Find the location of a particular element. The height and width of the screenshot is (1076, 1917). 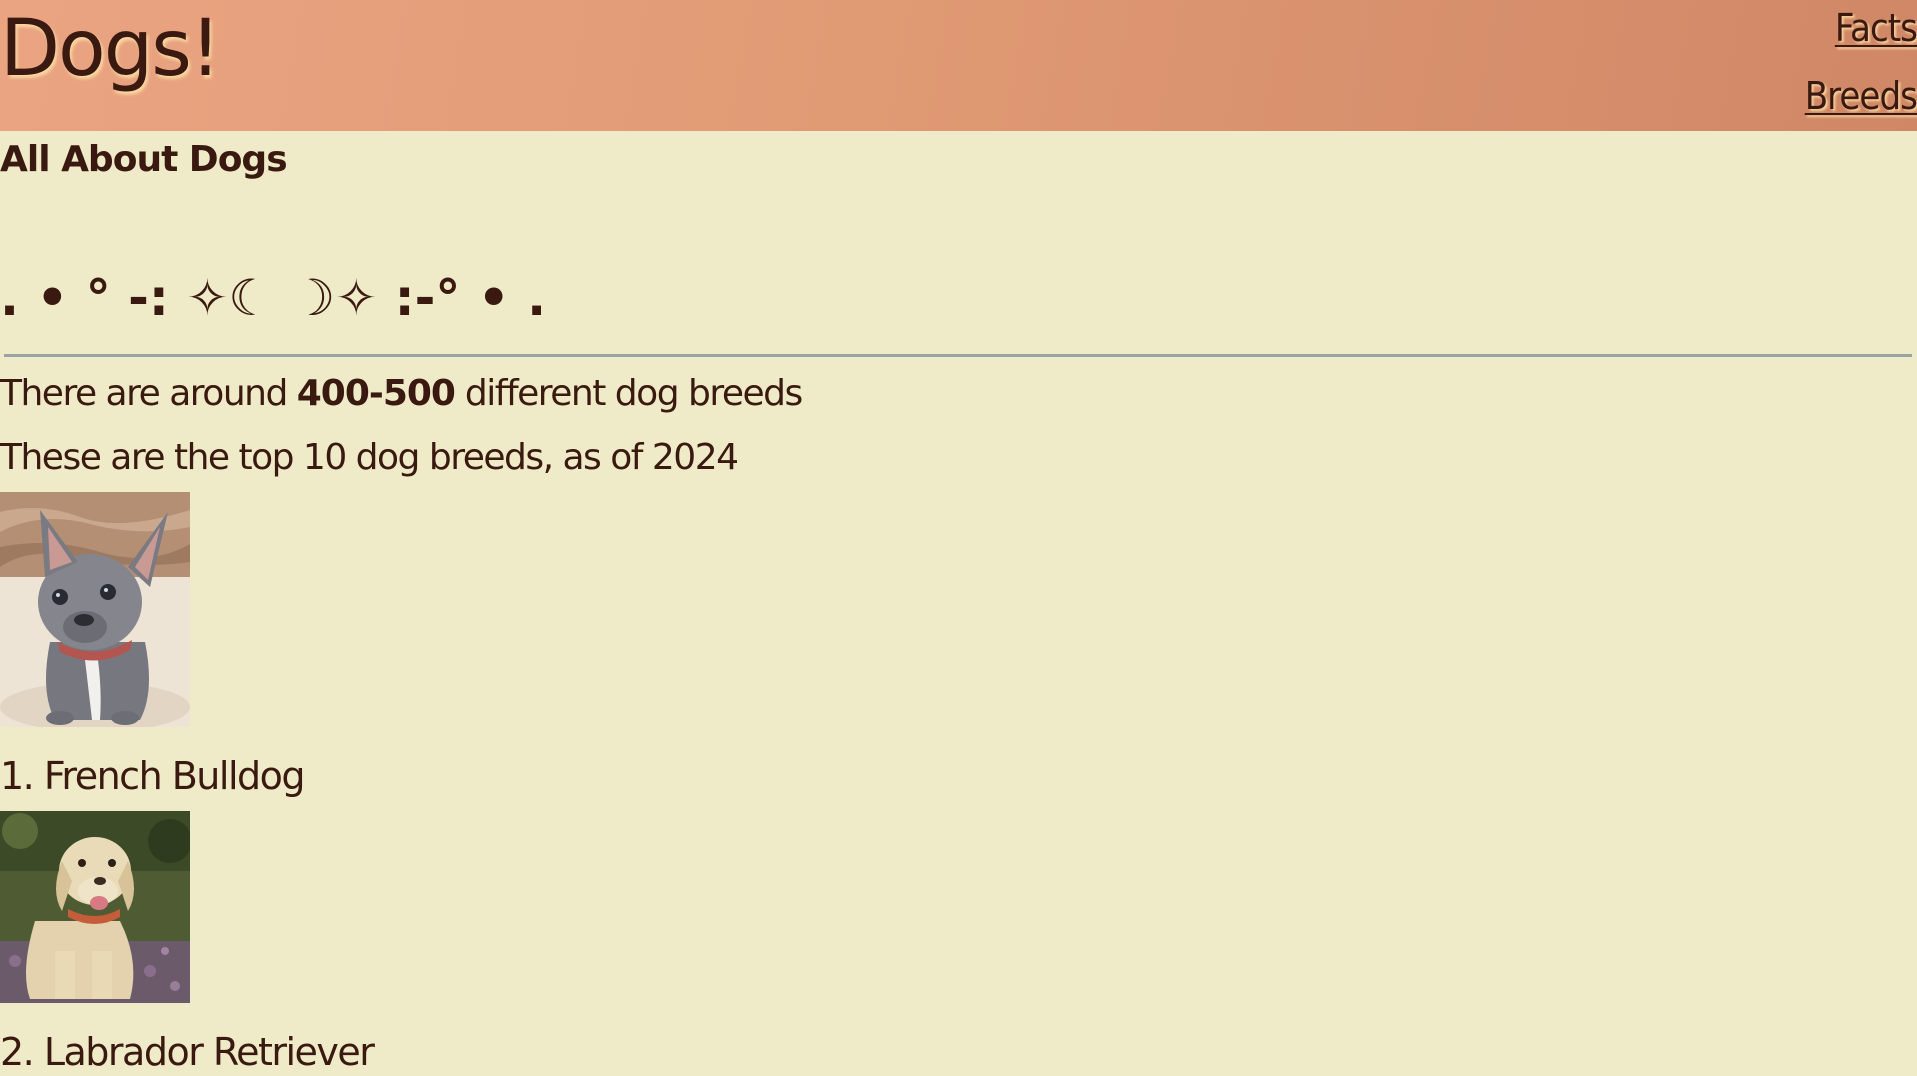

breed-name-labrador-retriever: 2. Labrador Retriever is located at coordinates (187, 1052).